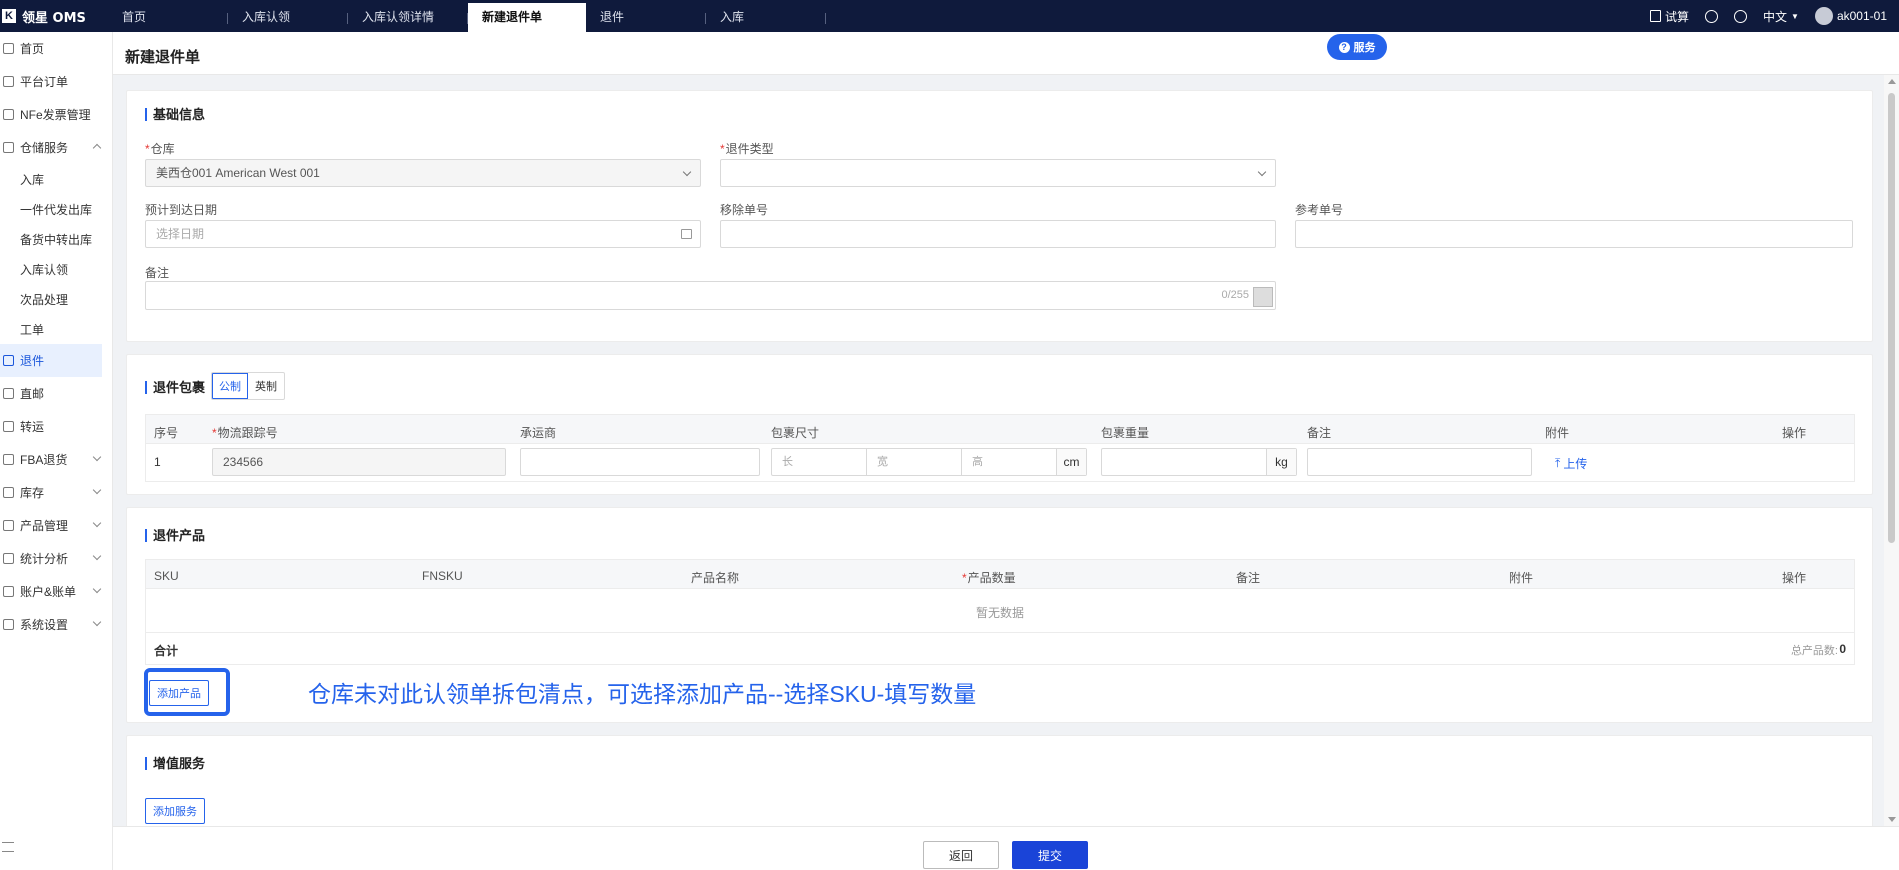 The width and height of the screenshot is (1899, 870). I want to click on resize-handle-icon, so click(1263, 297).